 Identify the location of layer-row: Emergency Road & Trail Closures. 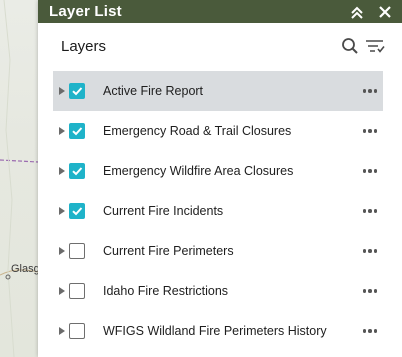
(218, 131).